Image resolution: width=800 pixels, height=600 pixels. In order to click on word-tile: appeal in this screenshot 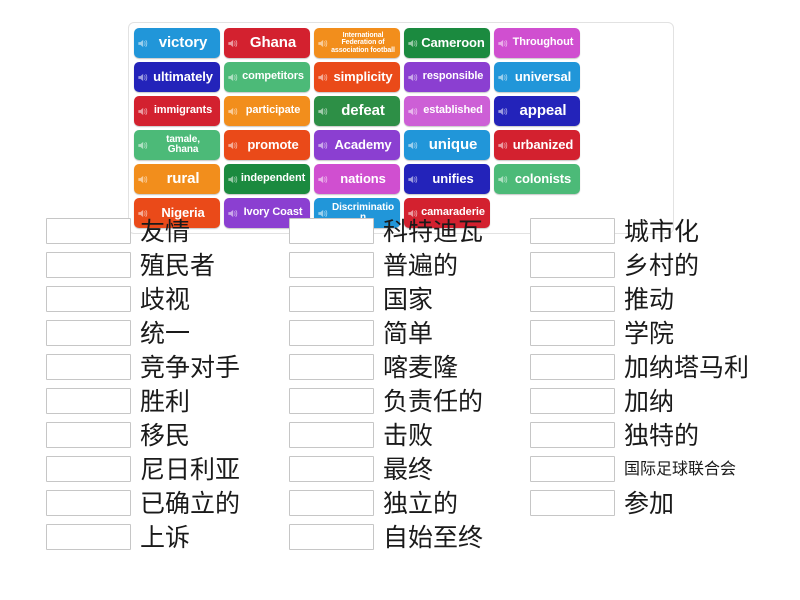, I will do `click(537, 111)`.